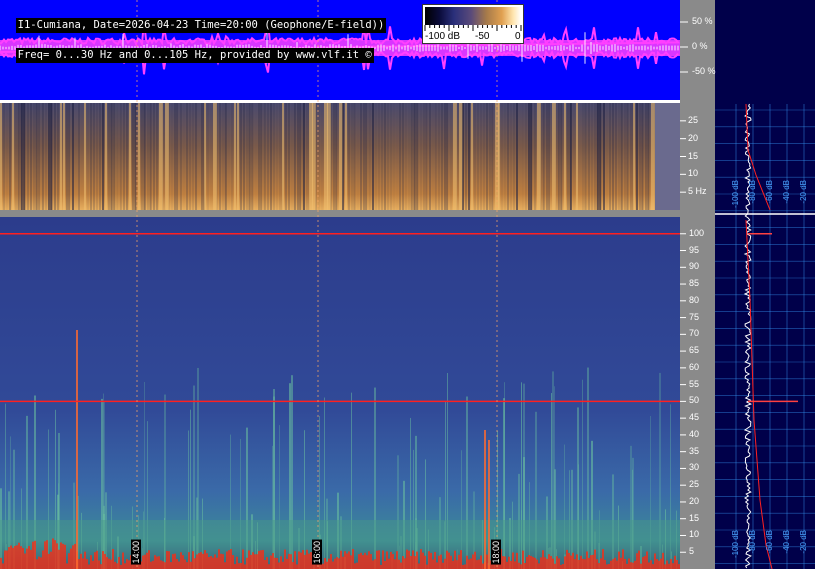 Image resolution: width=815 pixels, height=569 pixels. Describe the element at coordinates (748, 336) in the screenshot. I see `spectrum-profile-trace` at that location.